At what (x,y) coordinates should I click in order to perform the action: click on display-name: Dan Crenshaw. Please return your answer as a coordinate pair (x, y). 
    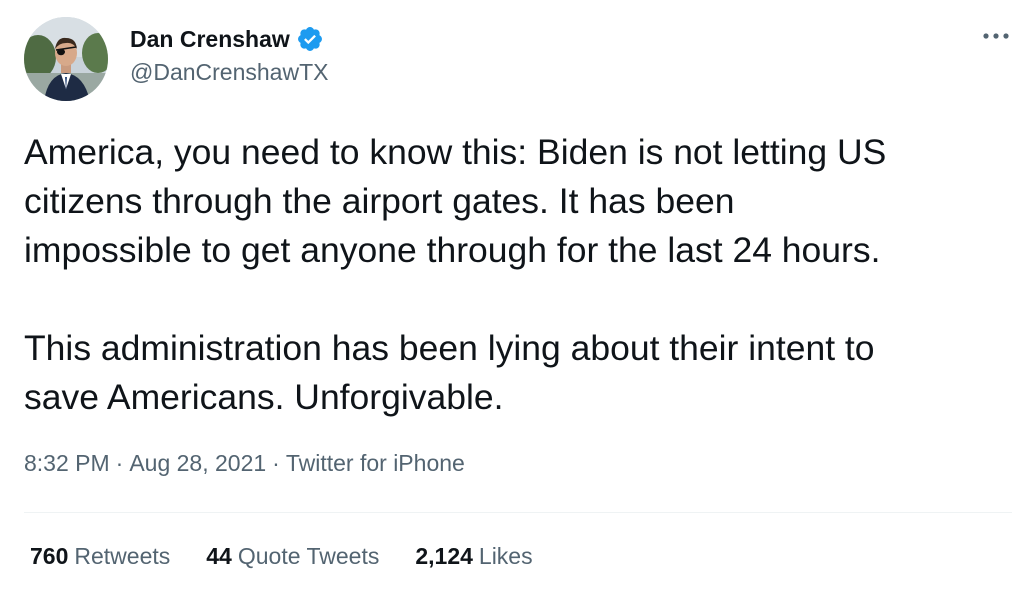
    Looking at the image, I should click on (210, 39).